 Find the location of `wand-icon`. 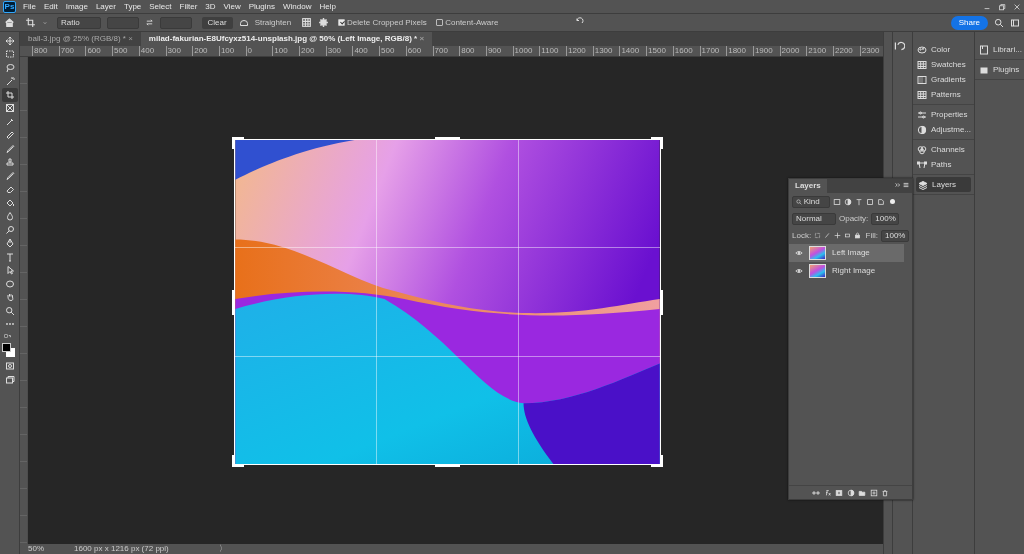

wand-icon is located at coordinates (9, 81).